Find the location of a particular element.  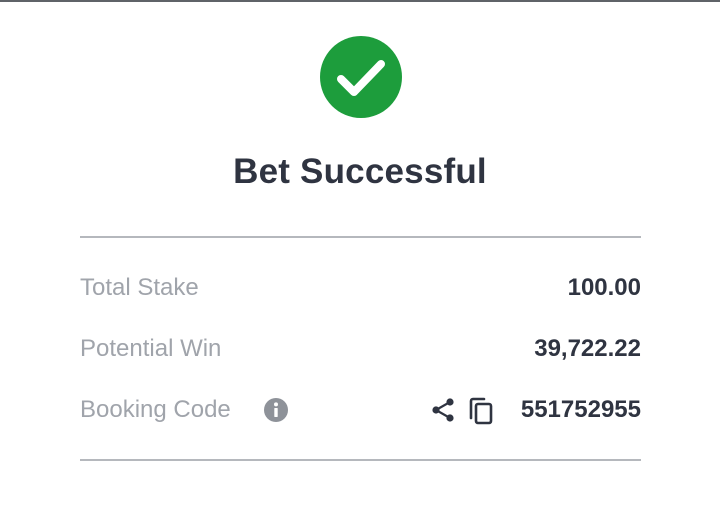

copy-icon is located at coordinates (481, 411).